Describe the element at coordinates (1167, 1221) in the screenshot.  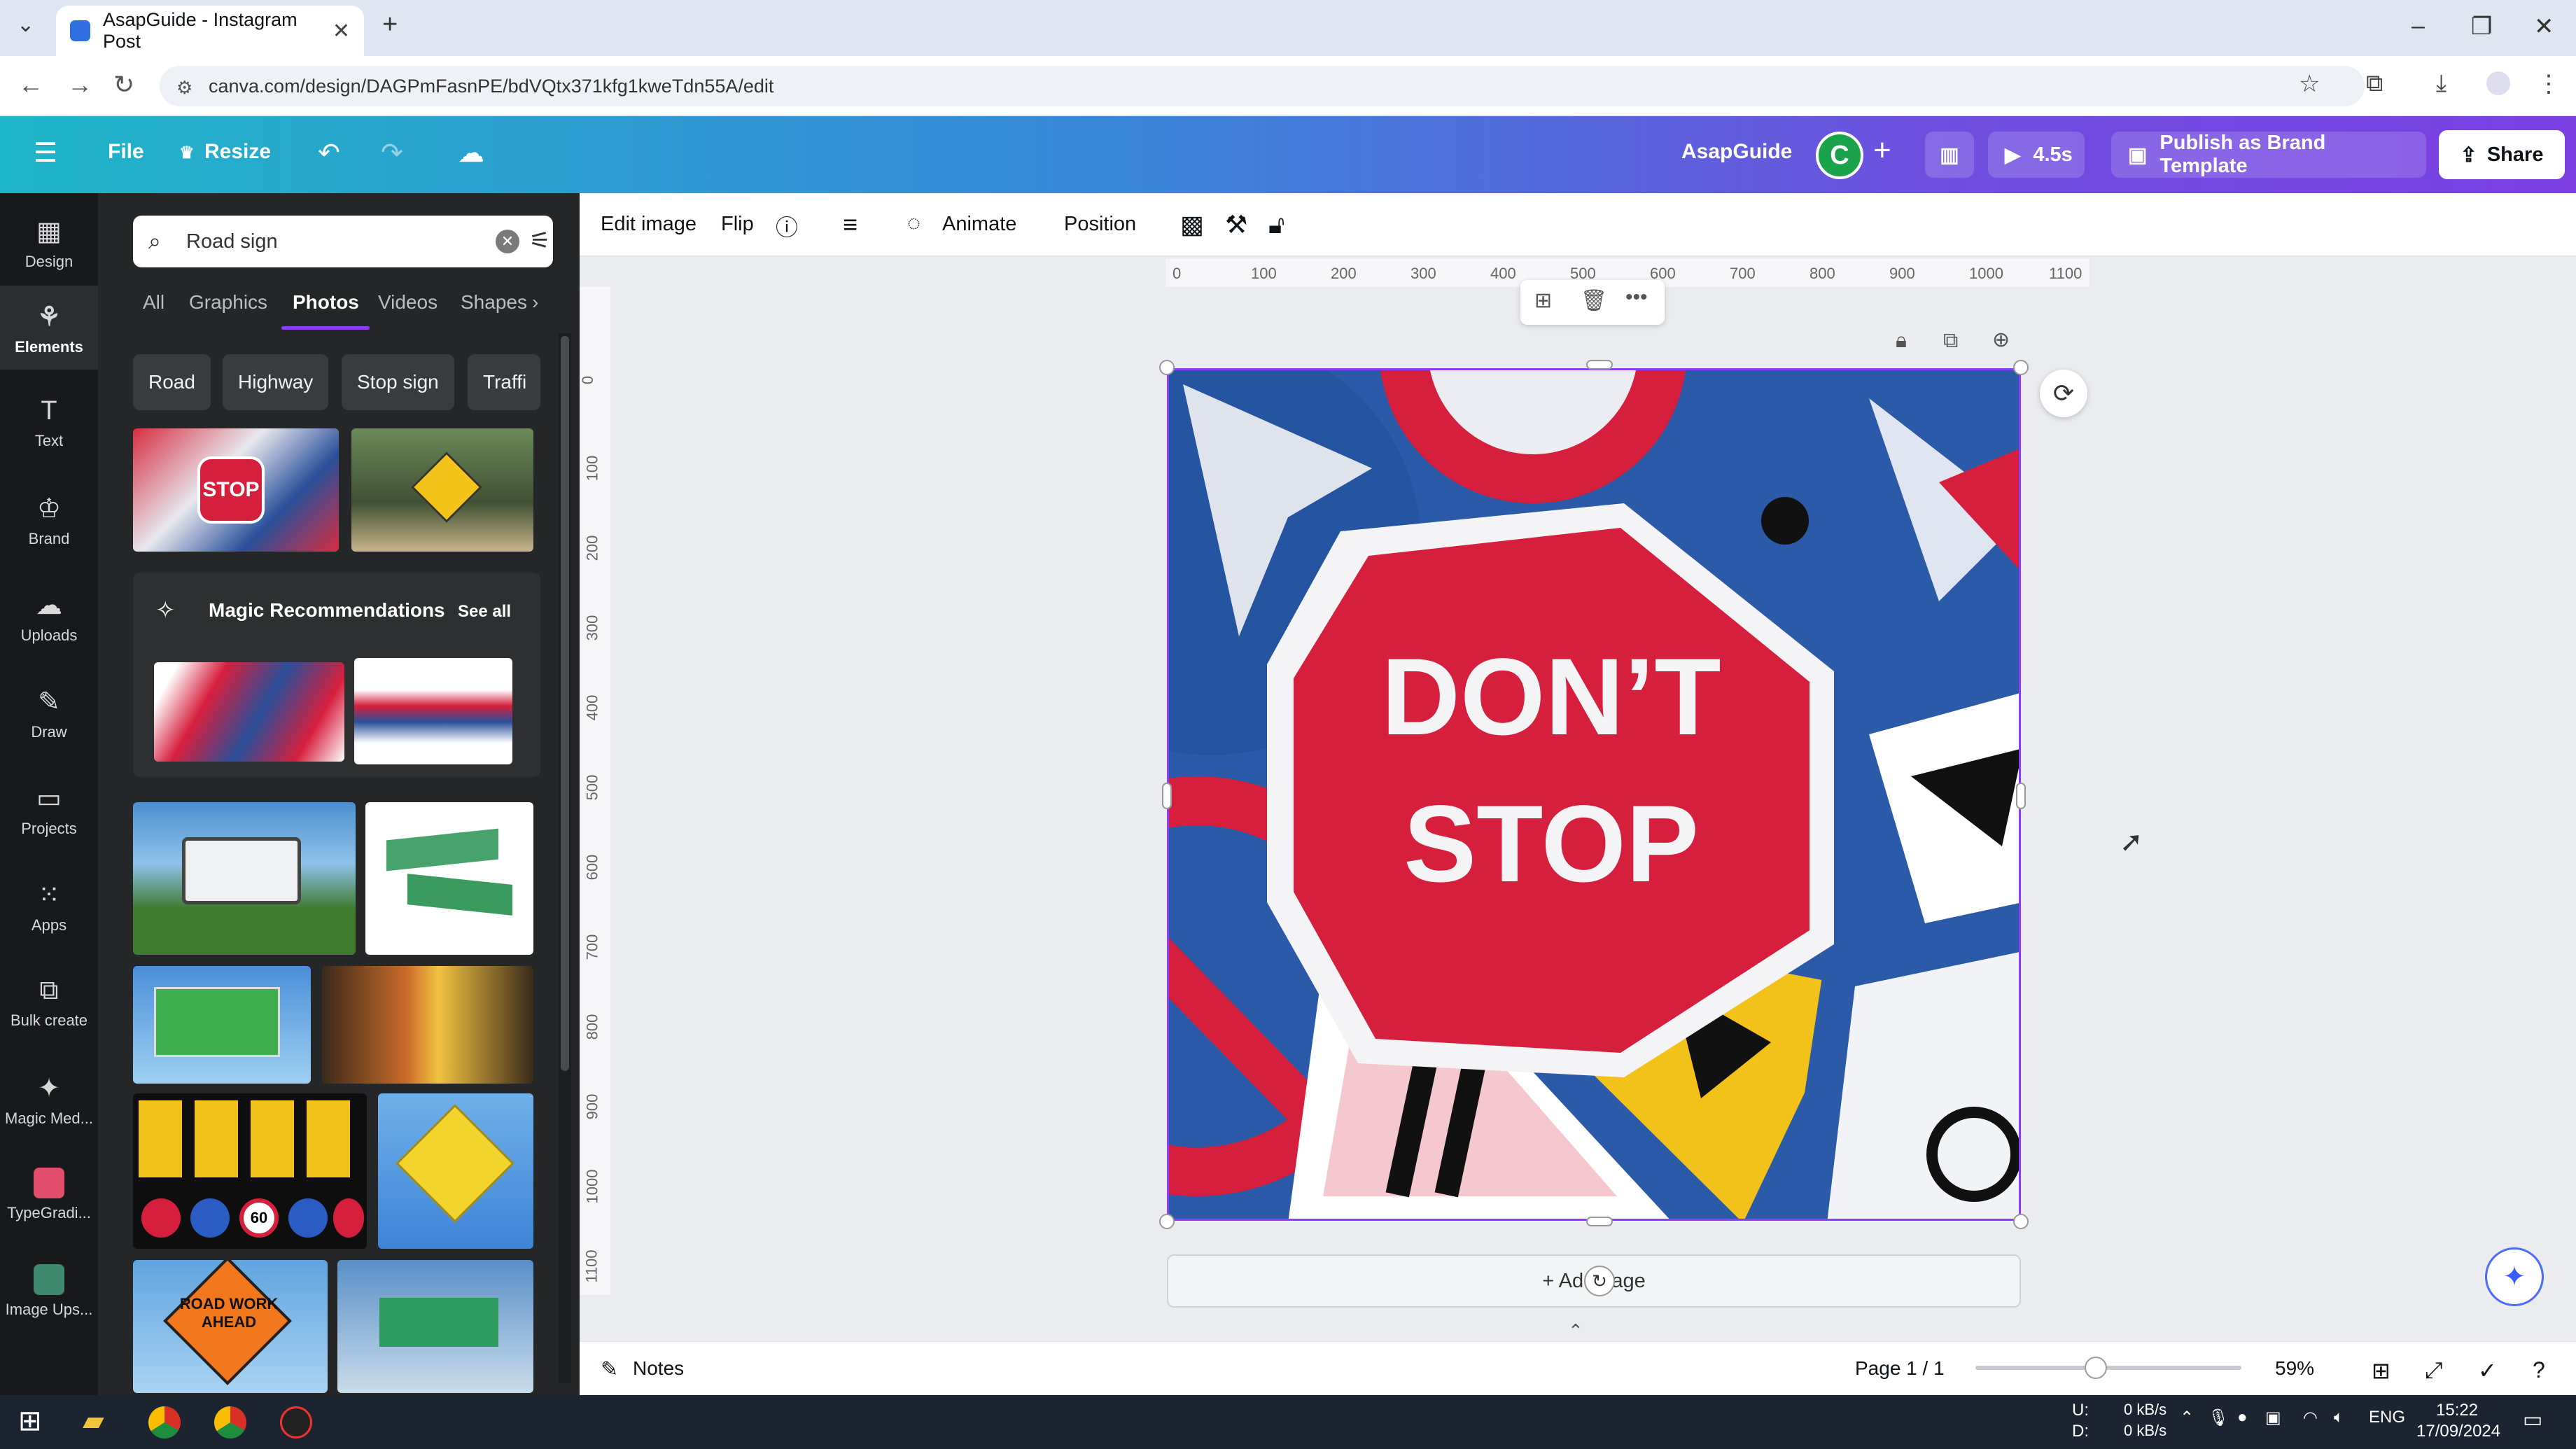
I see `resize-handle-bottom-left` at that location.